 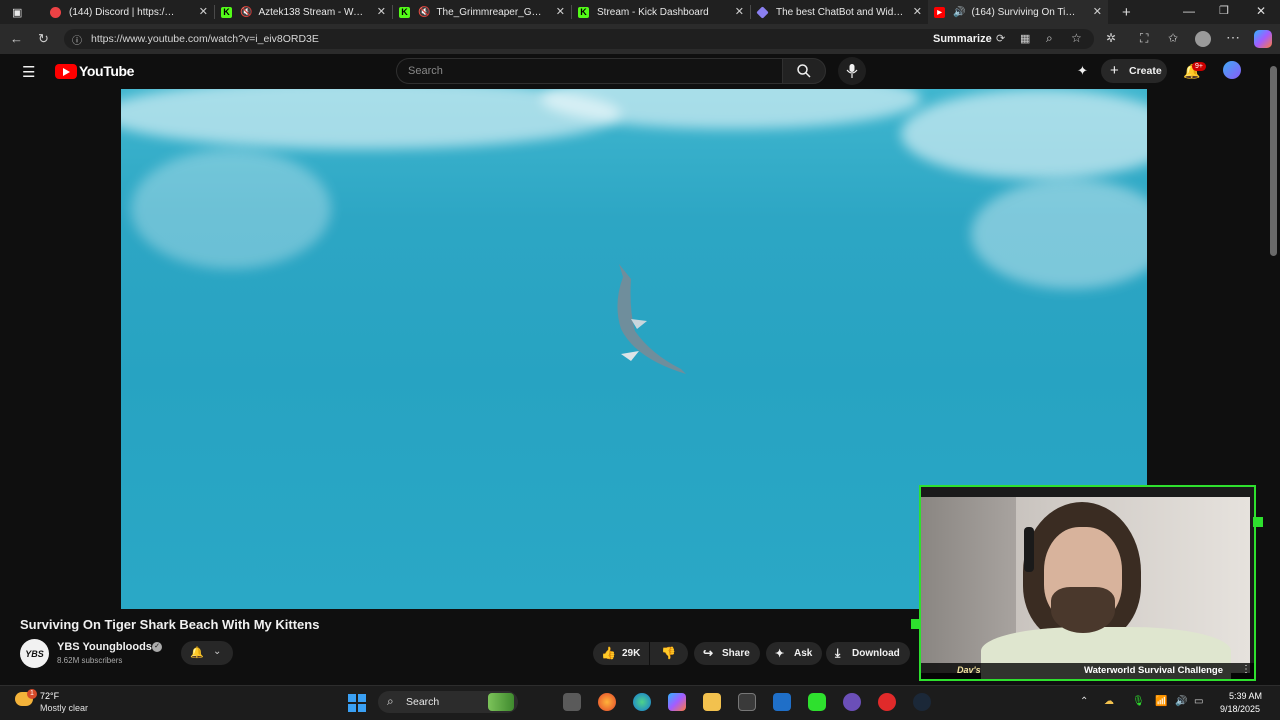 I want to click on thumbs-up-icon: 👍, so click(x=608, y=653).